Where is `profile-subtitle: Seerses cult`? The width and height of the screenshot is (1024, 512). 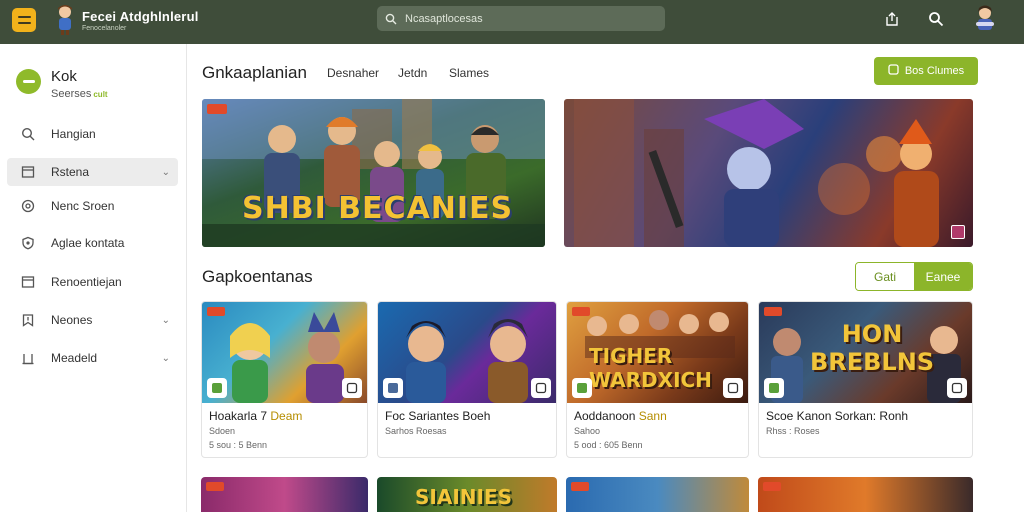 profile-subtitle: Seerses cult is located at coordinates (79, 94).